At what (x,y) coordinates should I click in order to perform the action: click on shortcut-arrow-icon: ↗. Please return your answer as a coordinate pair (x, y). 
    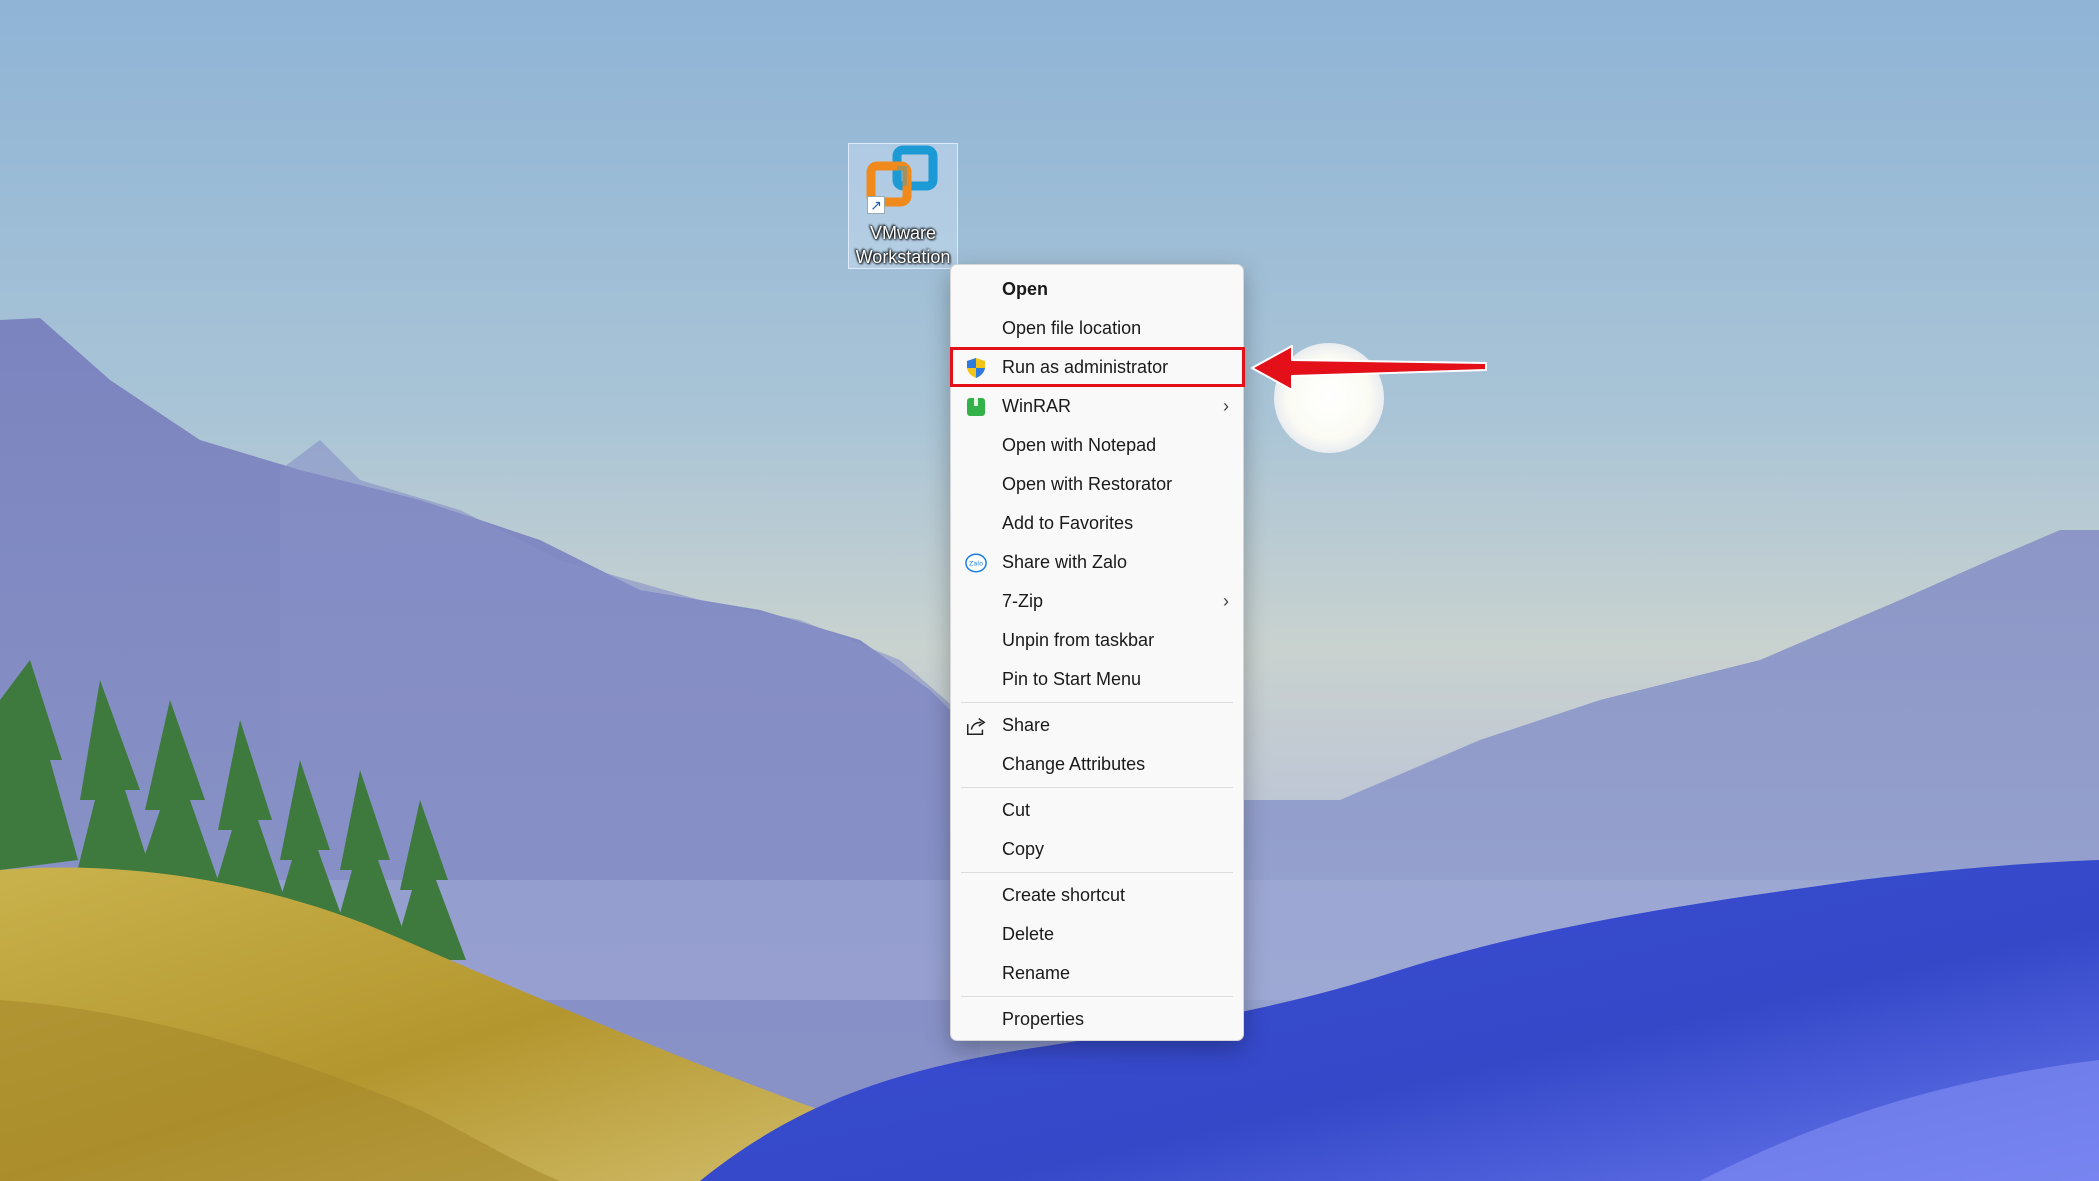
    Looking at the image, I should click on (876, 205).